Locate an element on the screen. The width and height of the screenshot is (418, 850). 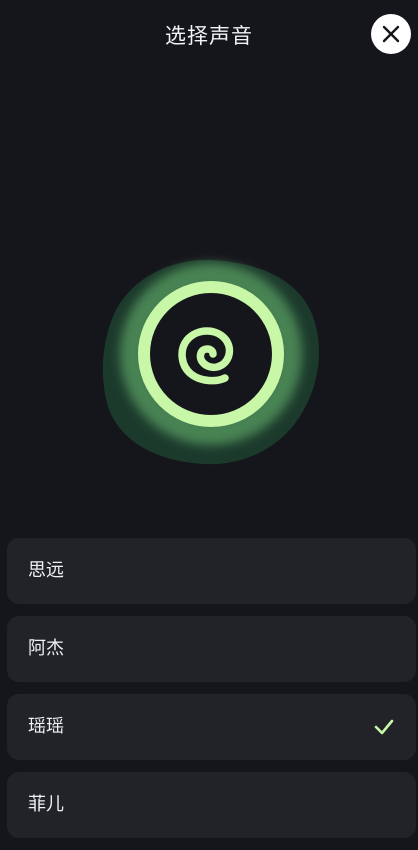
header-bar: 选择声音 is located at coordinates (209, 36).